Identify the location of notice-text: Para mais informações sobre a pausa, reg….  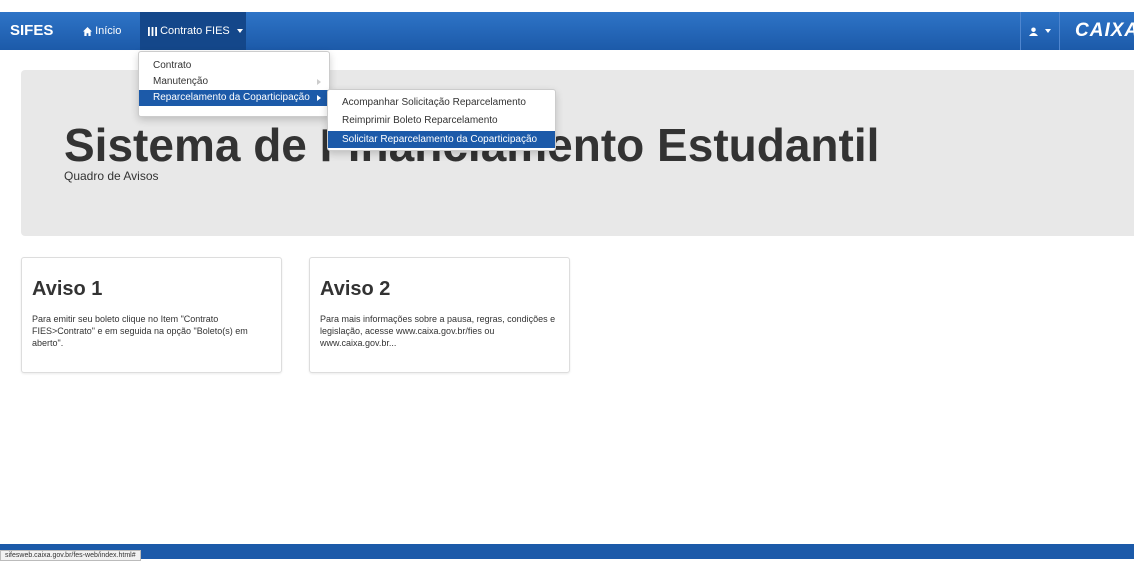
(438, 331).